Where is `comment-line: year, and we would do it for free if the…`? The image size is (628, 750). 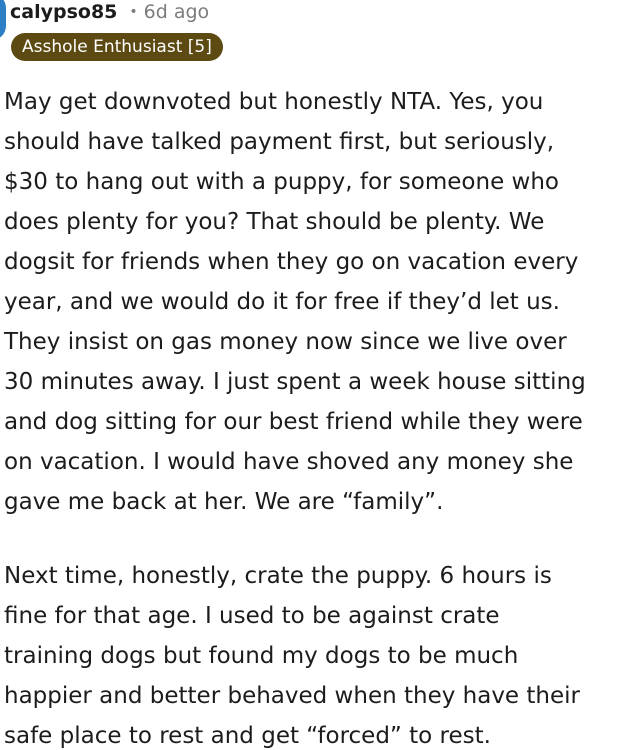 comment-line: year, and we would do it for free if the… is located at coordinates (282, 302).